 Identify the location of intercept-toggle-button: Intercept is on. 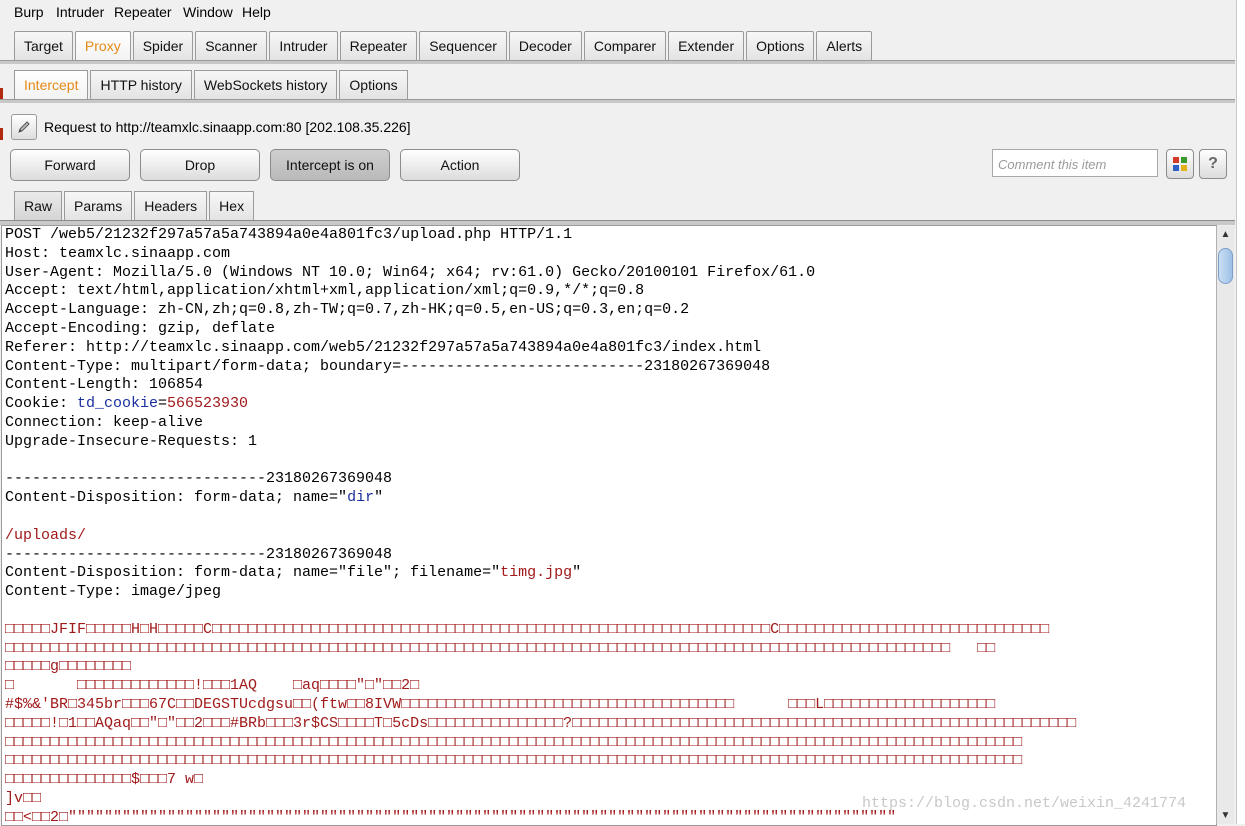
(330, 165).